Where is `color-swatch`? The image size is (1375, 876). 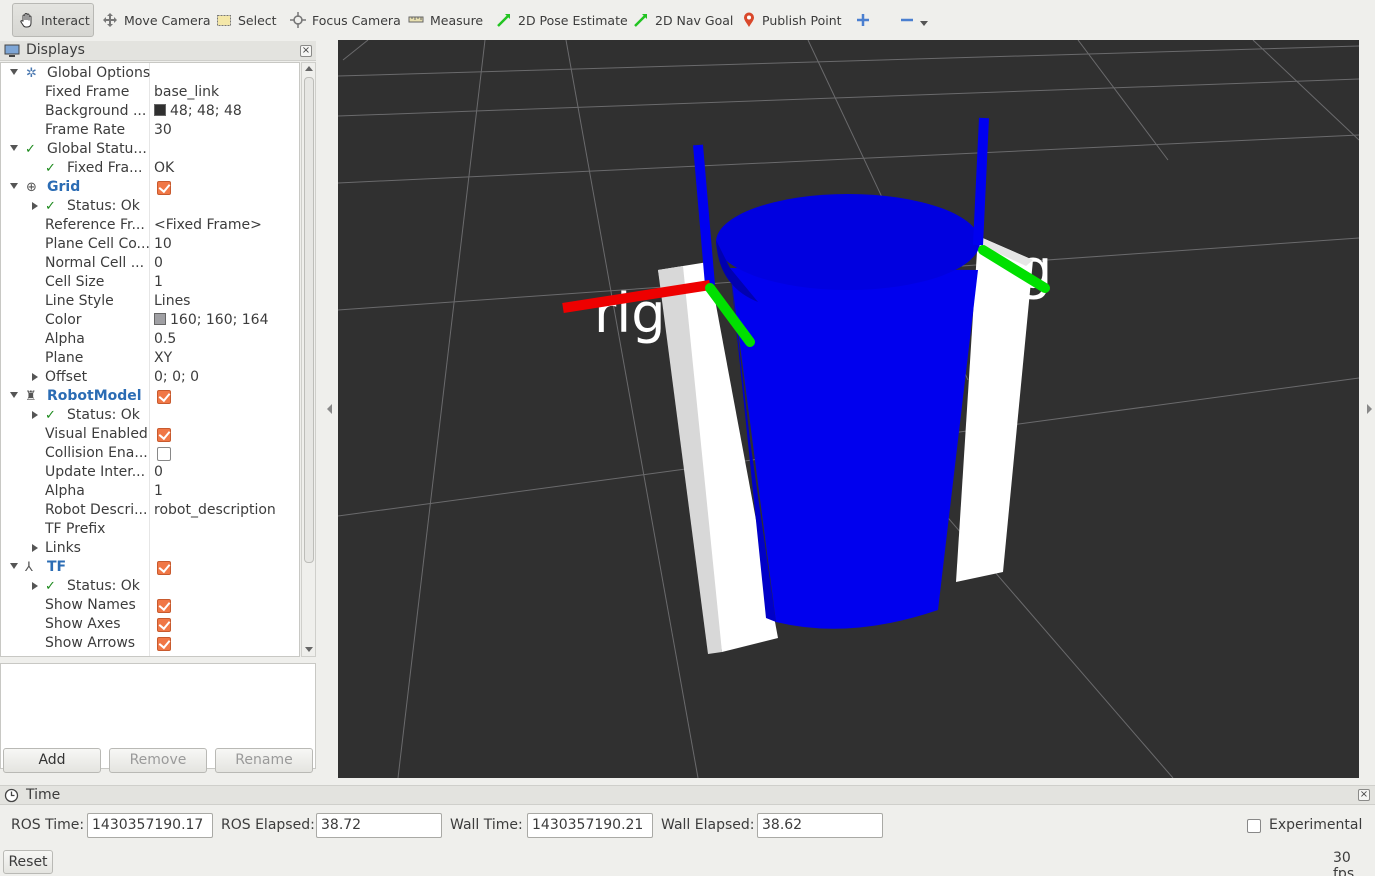 color-swatch is located at coordinates (160, 110).